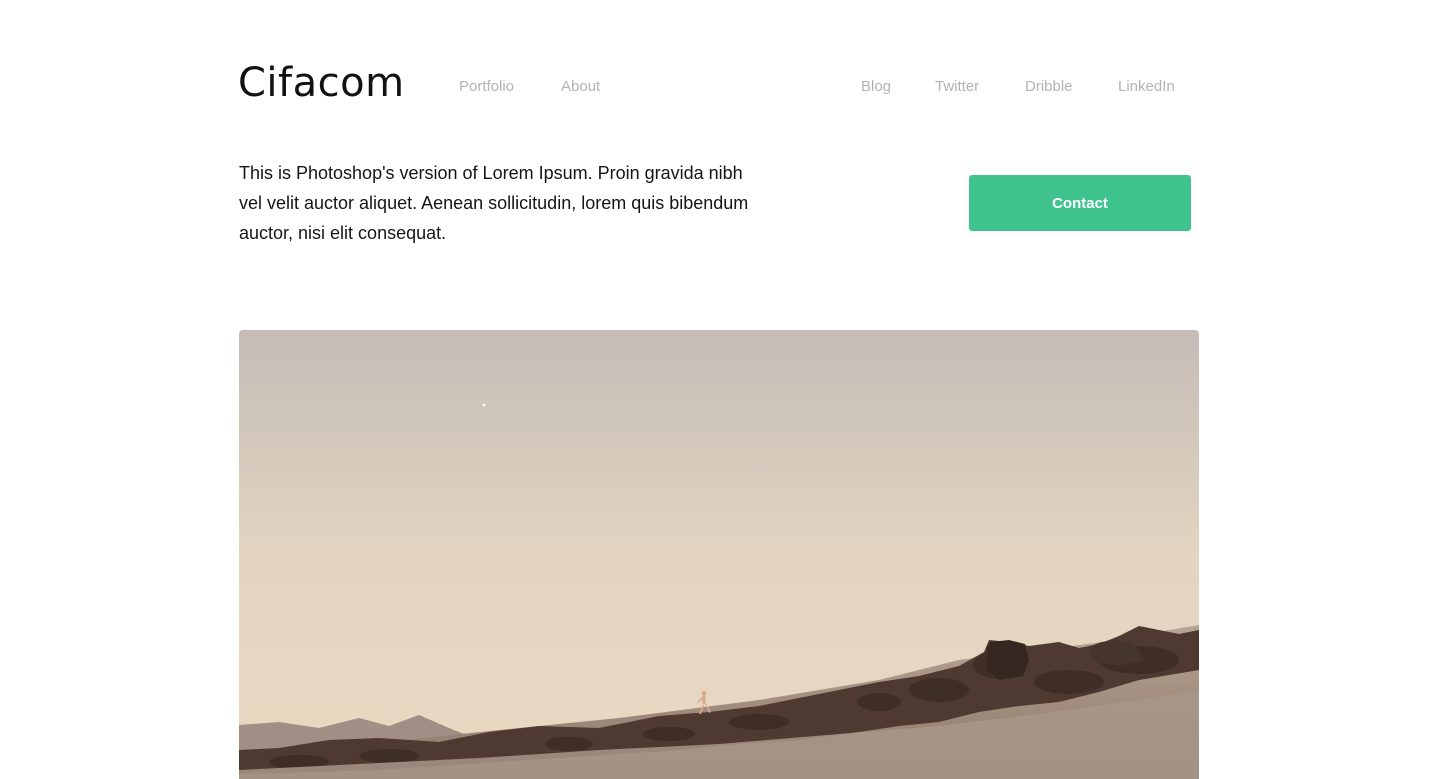  What do you see at coordinates (957, 87) in the screenshot?
I see `nav-link-twitter: Twitter` at bounding box center [957, 87].